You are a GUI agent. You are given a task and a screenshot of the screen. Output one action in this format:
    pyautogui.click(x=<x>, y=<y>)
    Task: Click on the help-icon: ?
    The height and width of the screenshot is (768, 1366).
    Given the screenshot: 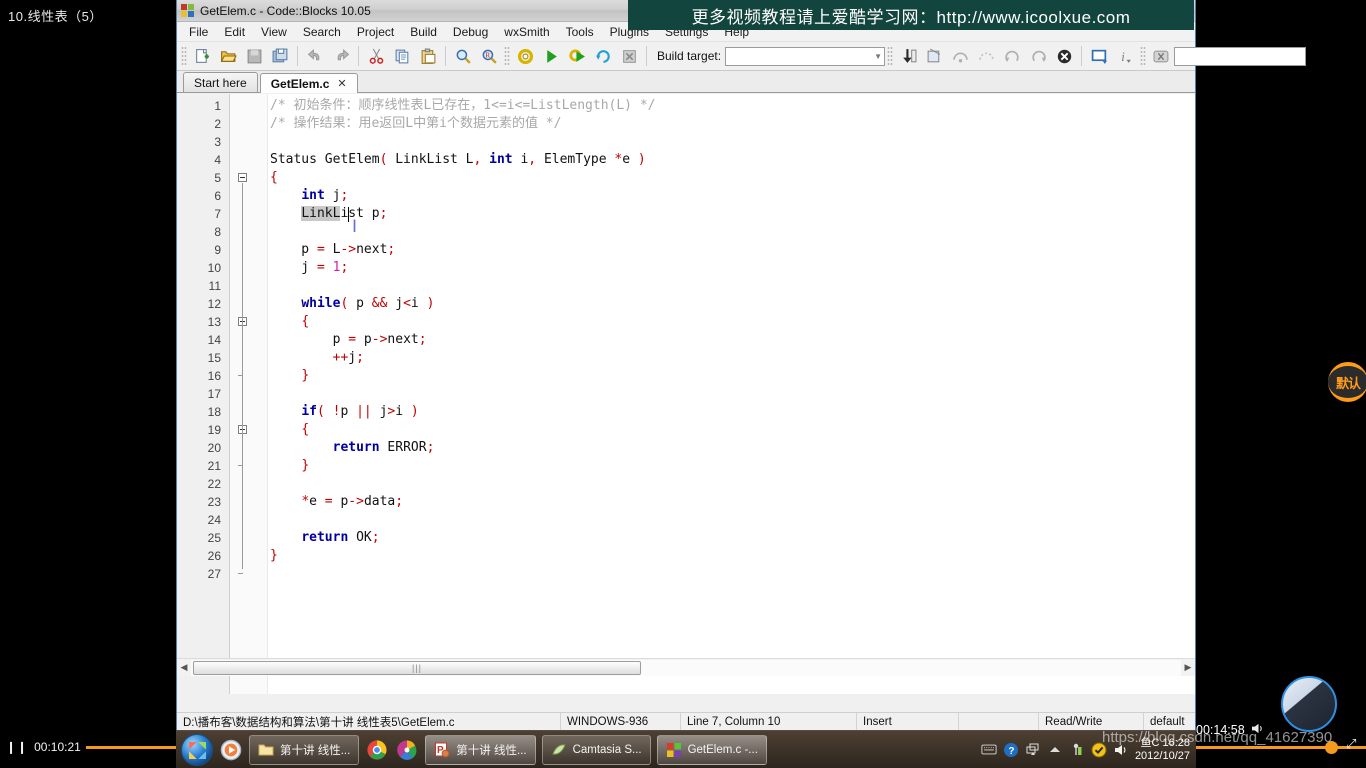 What is the action you would take?
    pyautogui.click(x=1011, y=750)
    